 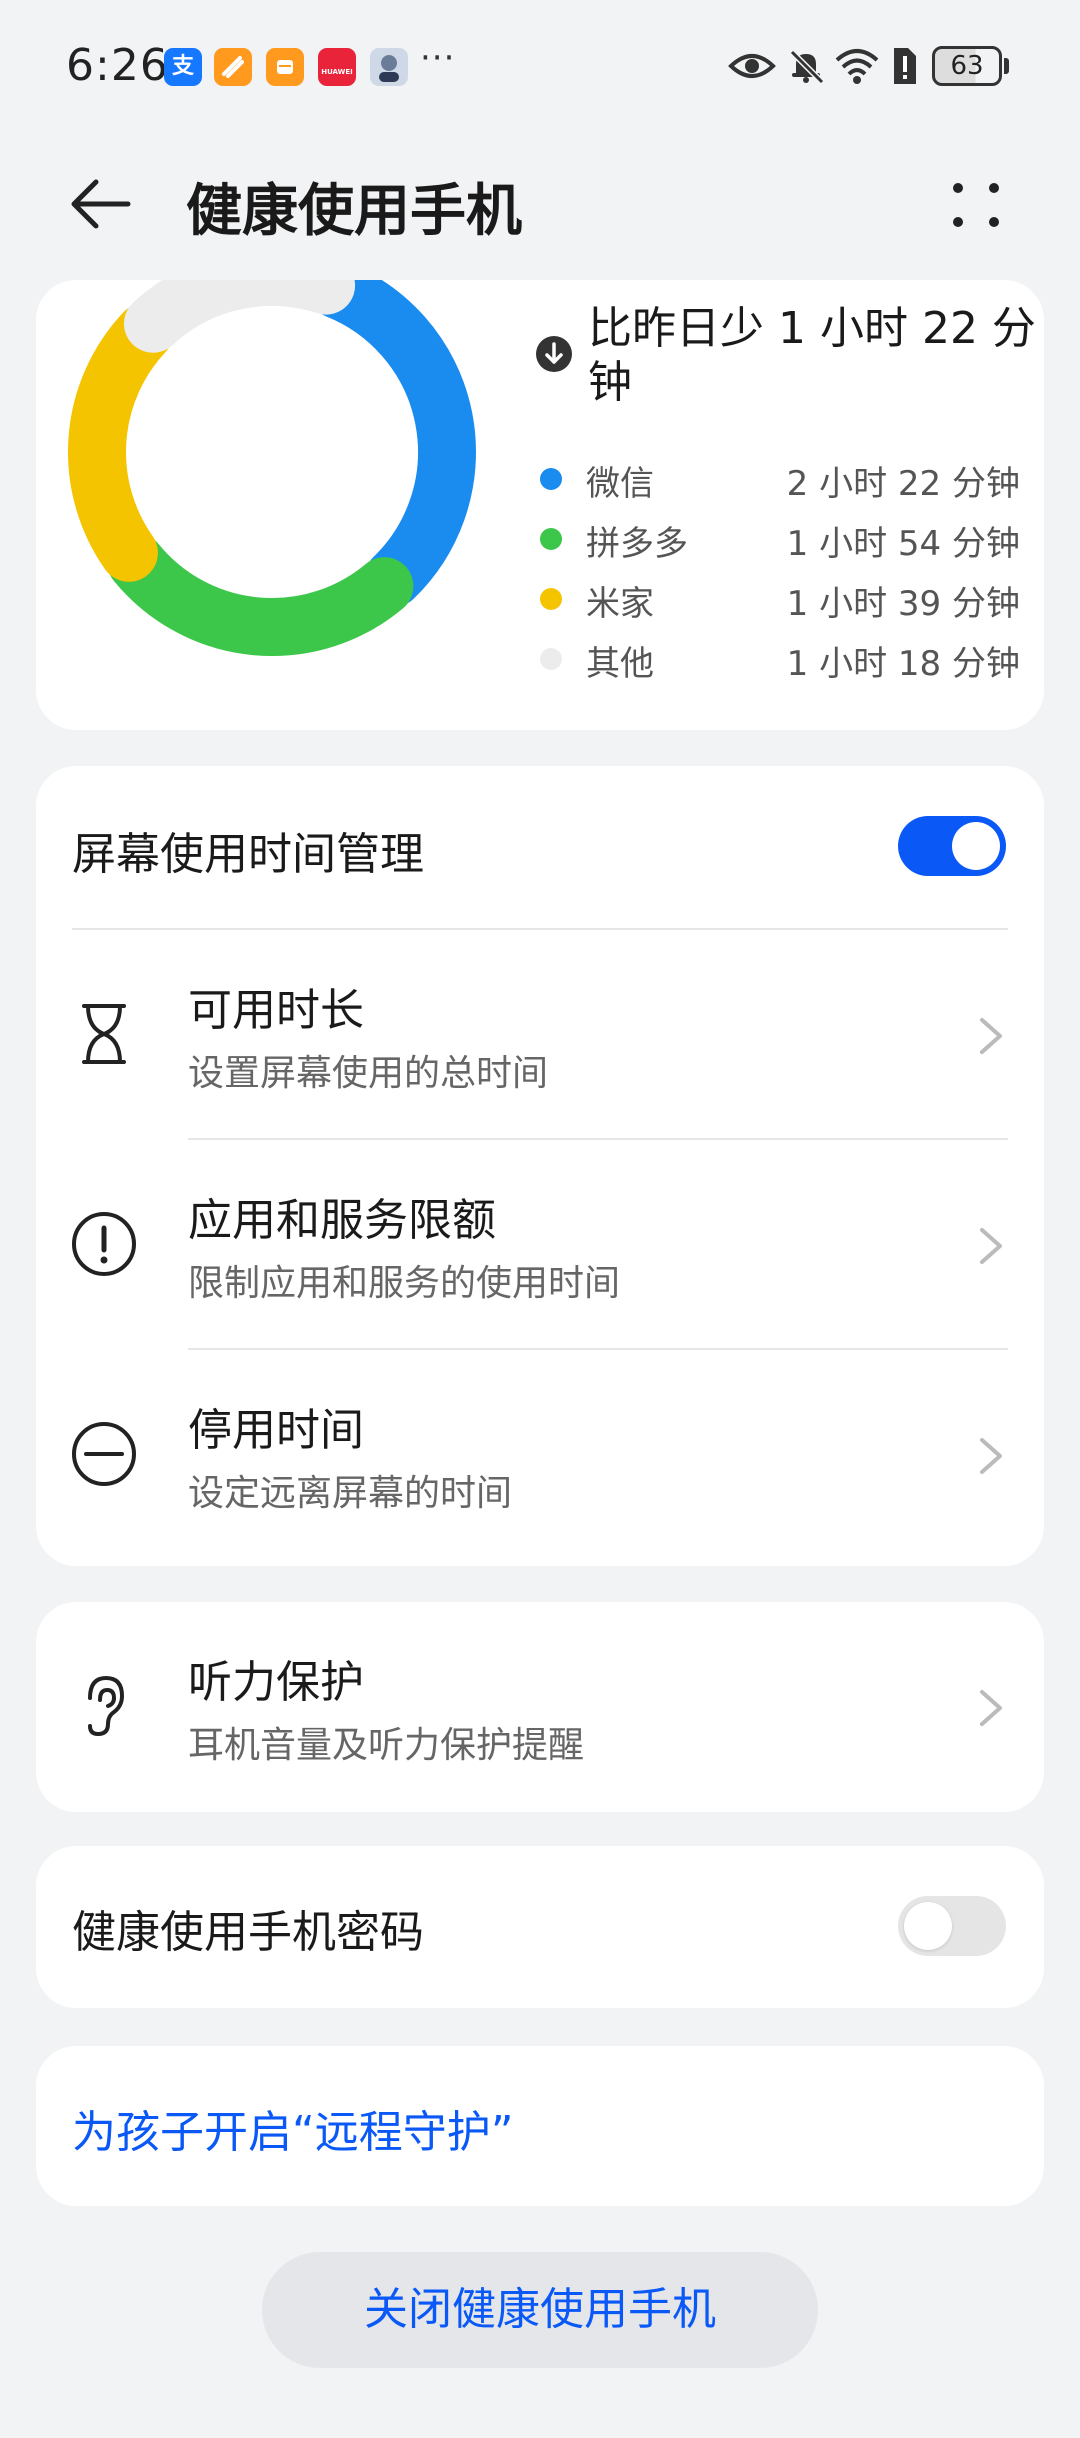 I want to click on status-time: 6:26, so click(x=117, y=65).